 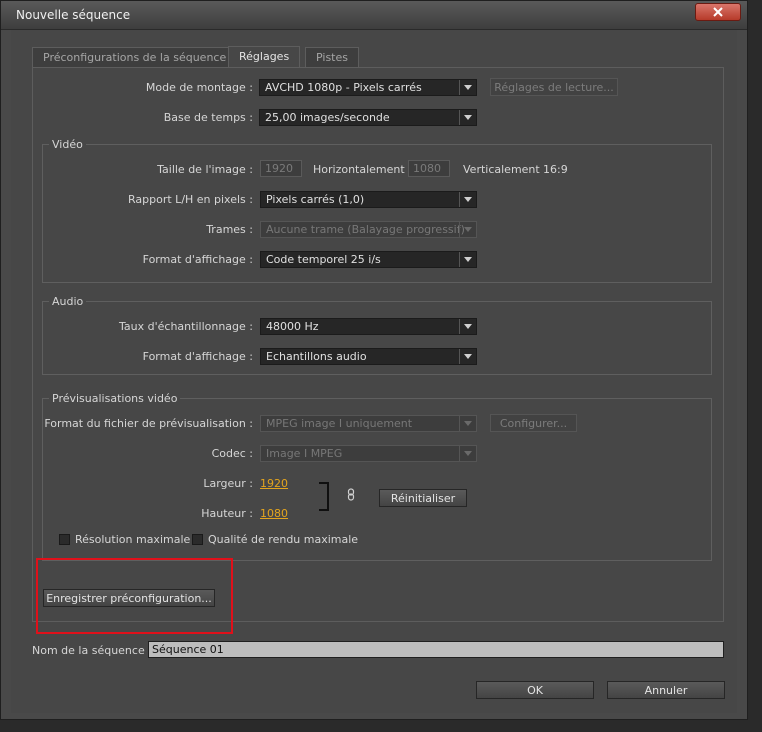 What do you see at coordinates (205, 169) in the screenshot?
I see `frame-size-label: Taille de l'image :` at bounding box center [205, 169].